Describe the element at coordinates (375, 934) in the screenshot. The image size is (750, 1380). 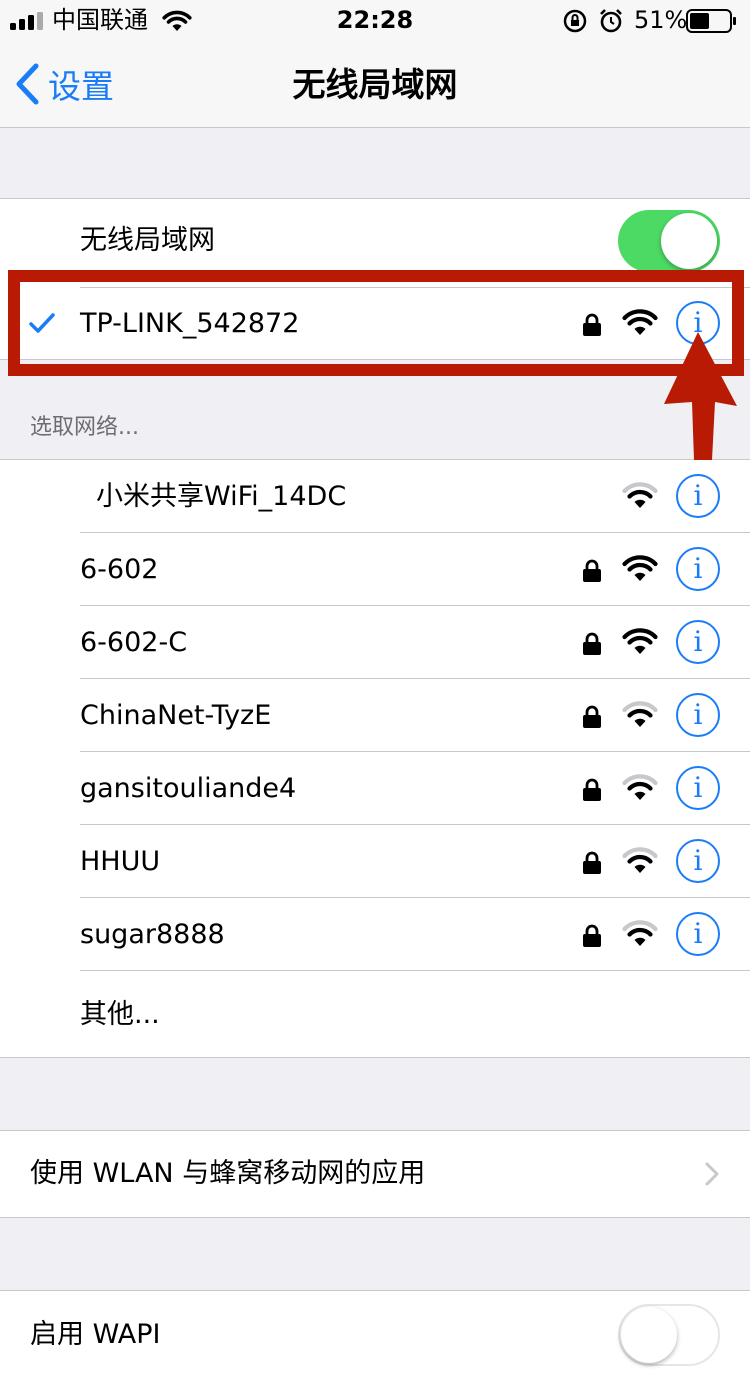
I see `network-row: sugar8888 i` at that location.